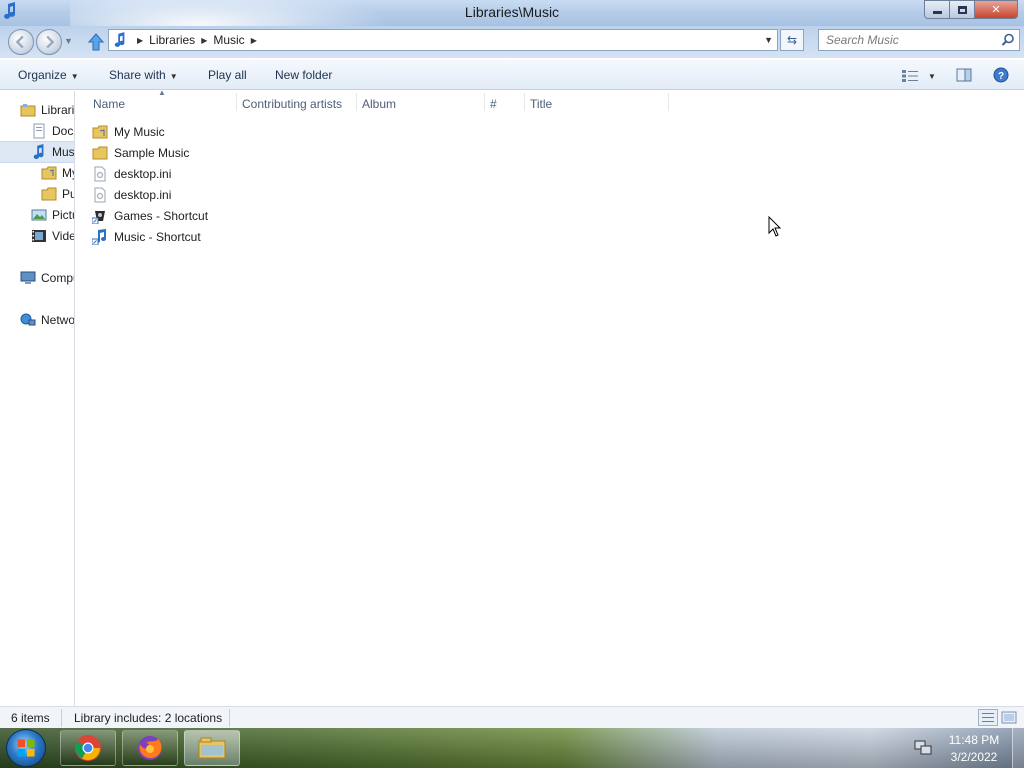  I want to click on show-desktop-button, so click(1018, 748).